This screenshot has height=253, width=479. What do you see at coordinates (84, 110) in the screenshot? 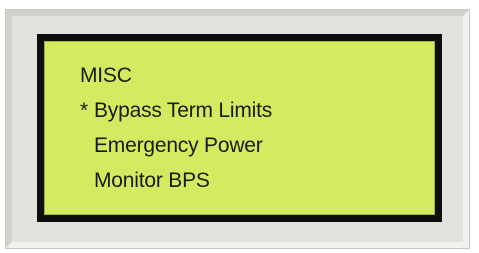
I see `selection-cursor: *` at bounding box center [84, 110].